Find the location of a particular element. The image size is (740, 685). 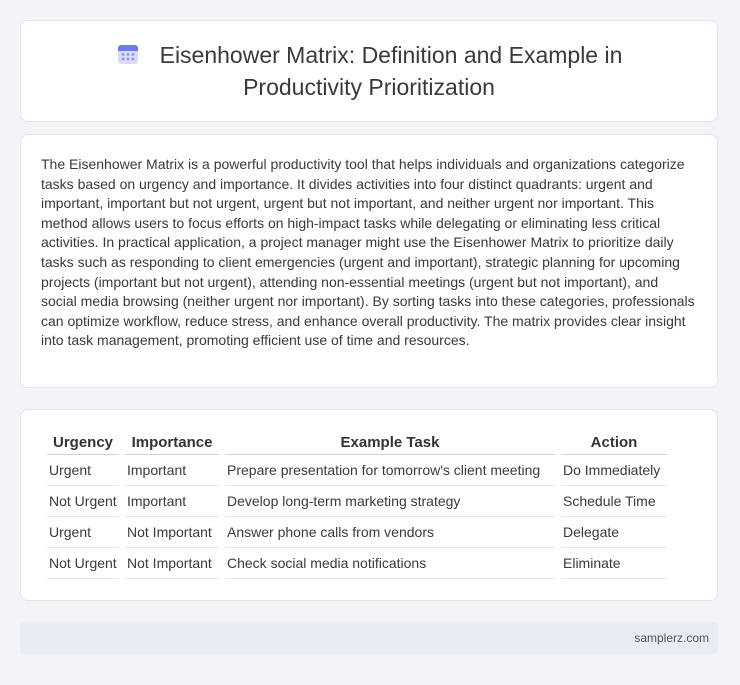

cell-action: Do Immediately is located at coordinates (614, 470).